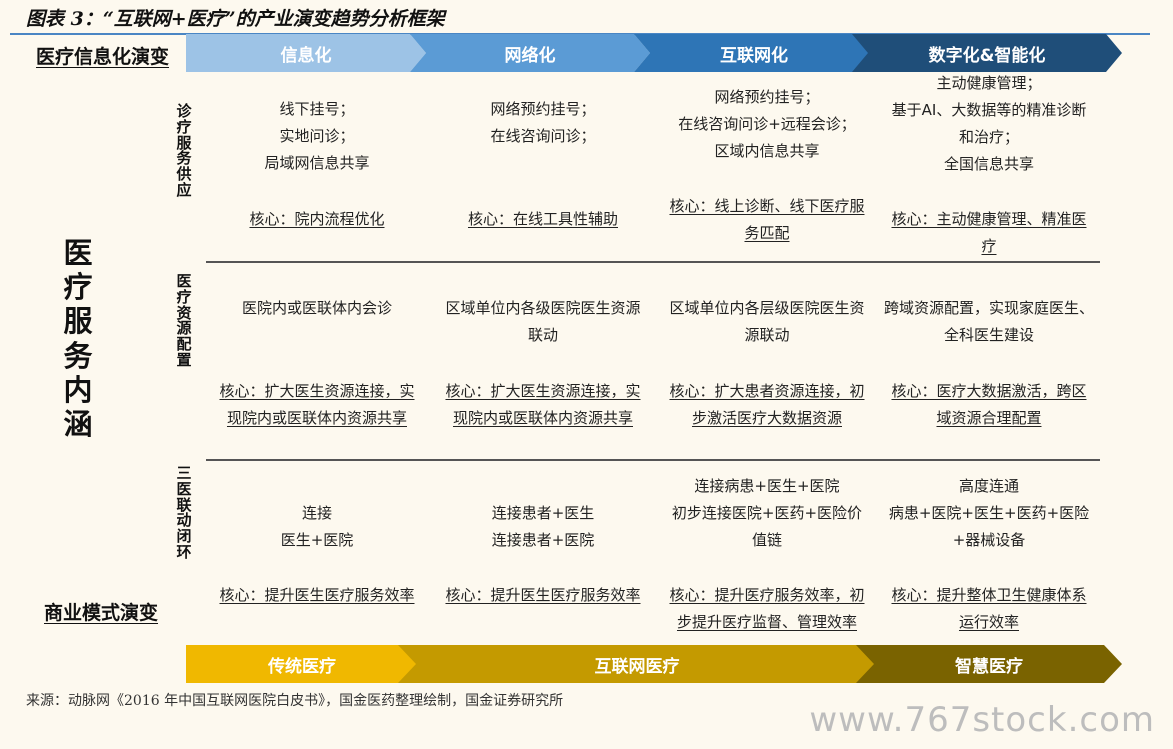 This screenshot has height=749, width=1173. What do you see at coordinates (317, 219) in the screenshot?
I see `core-s1-c1: 核心：院内流程优化` at bounding box center [317, 219].